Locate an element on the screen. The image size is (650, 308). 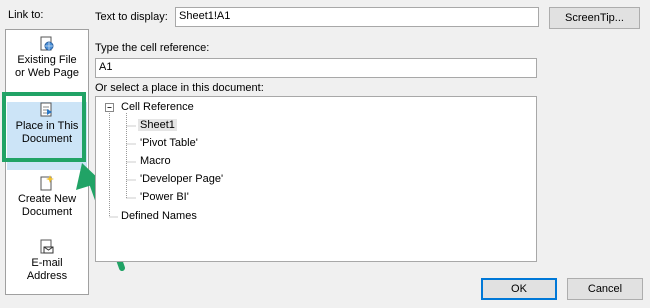
document-place-icon is located at coordinates (47, 110).